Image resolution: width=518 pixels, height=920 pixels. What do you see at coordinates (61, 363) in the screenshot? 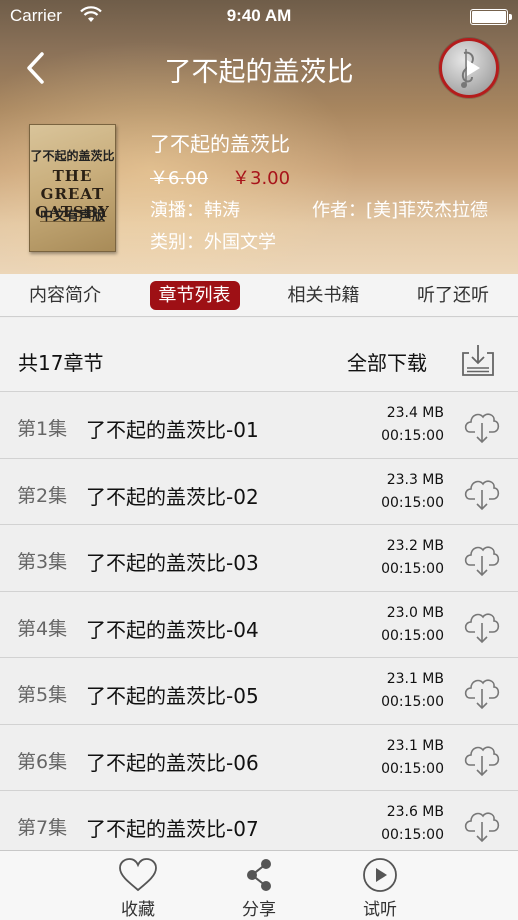
I see `chapter-count: 共17章节` at bounding box center [61, 363].